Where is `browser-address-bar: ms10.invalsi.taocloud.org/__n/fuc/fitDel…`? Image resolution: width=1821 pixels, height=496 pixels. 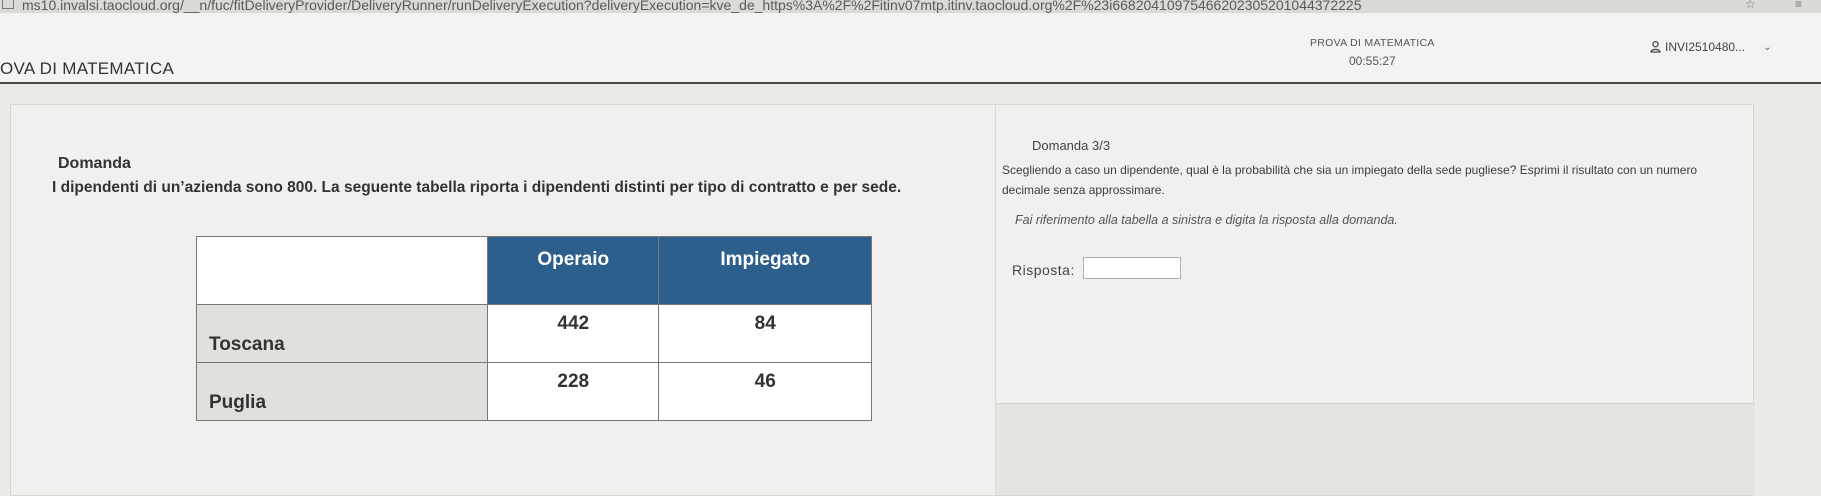
browser-address-bar: ms10.invalsi.taocloud.org/__n/fuc/fitDel… is located at coordinates (910, 6).